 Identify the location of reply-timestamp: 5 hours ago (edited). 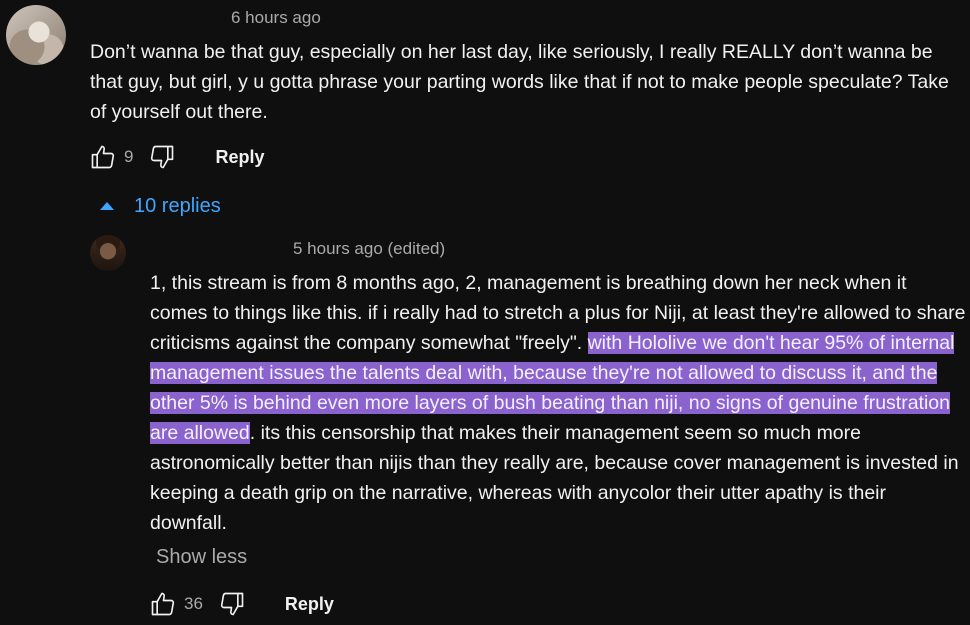
(369, 249).